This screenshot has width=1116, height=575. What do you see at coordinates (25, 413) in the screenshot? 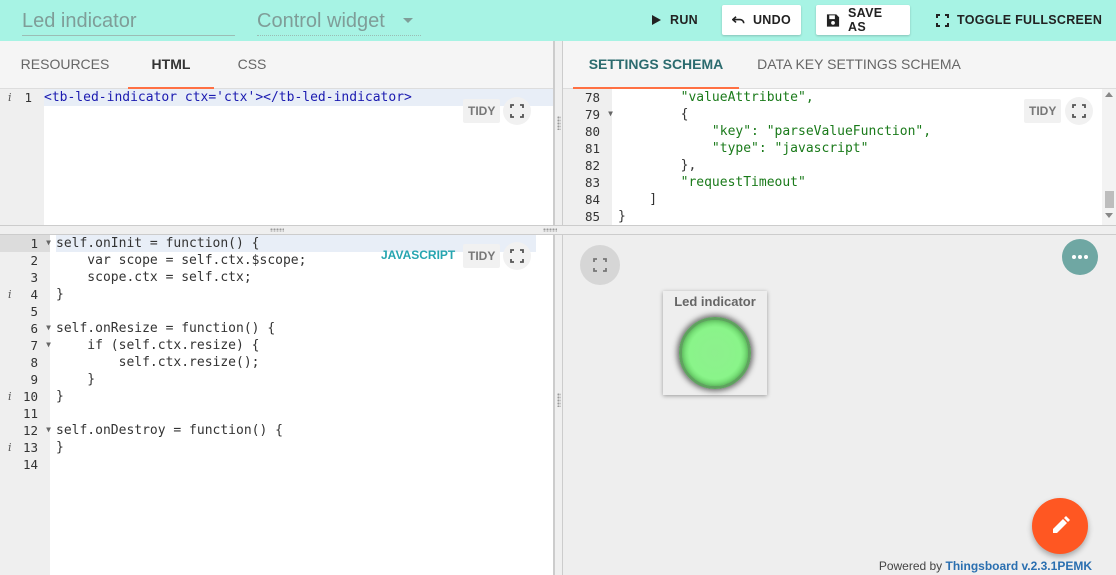
I see `line-number: 11` at bounding box center [25, 413].